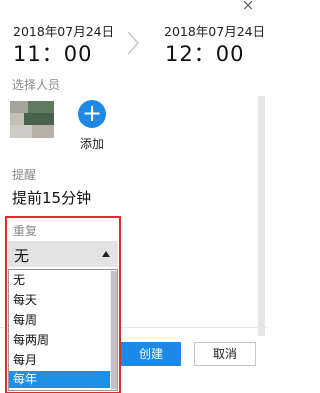  I want to click on start-time: 11：00, so click(52, 53).